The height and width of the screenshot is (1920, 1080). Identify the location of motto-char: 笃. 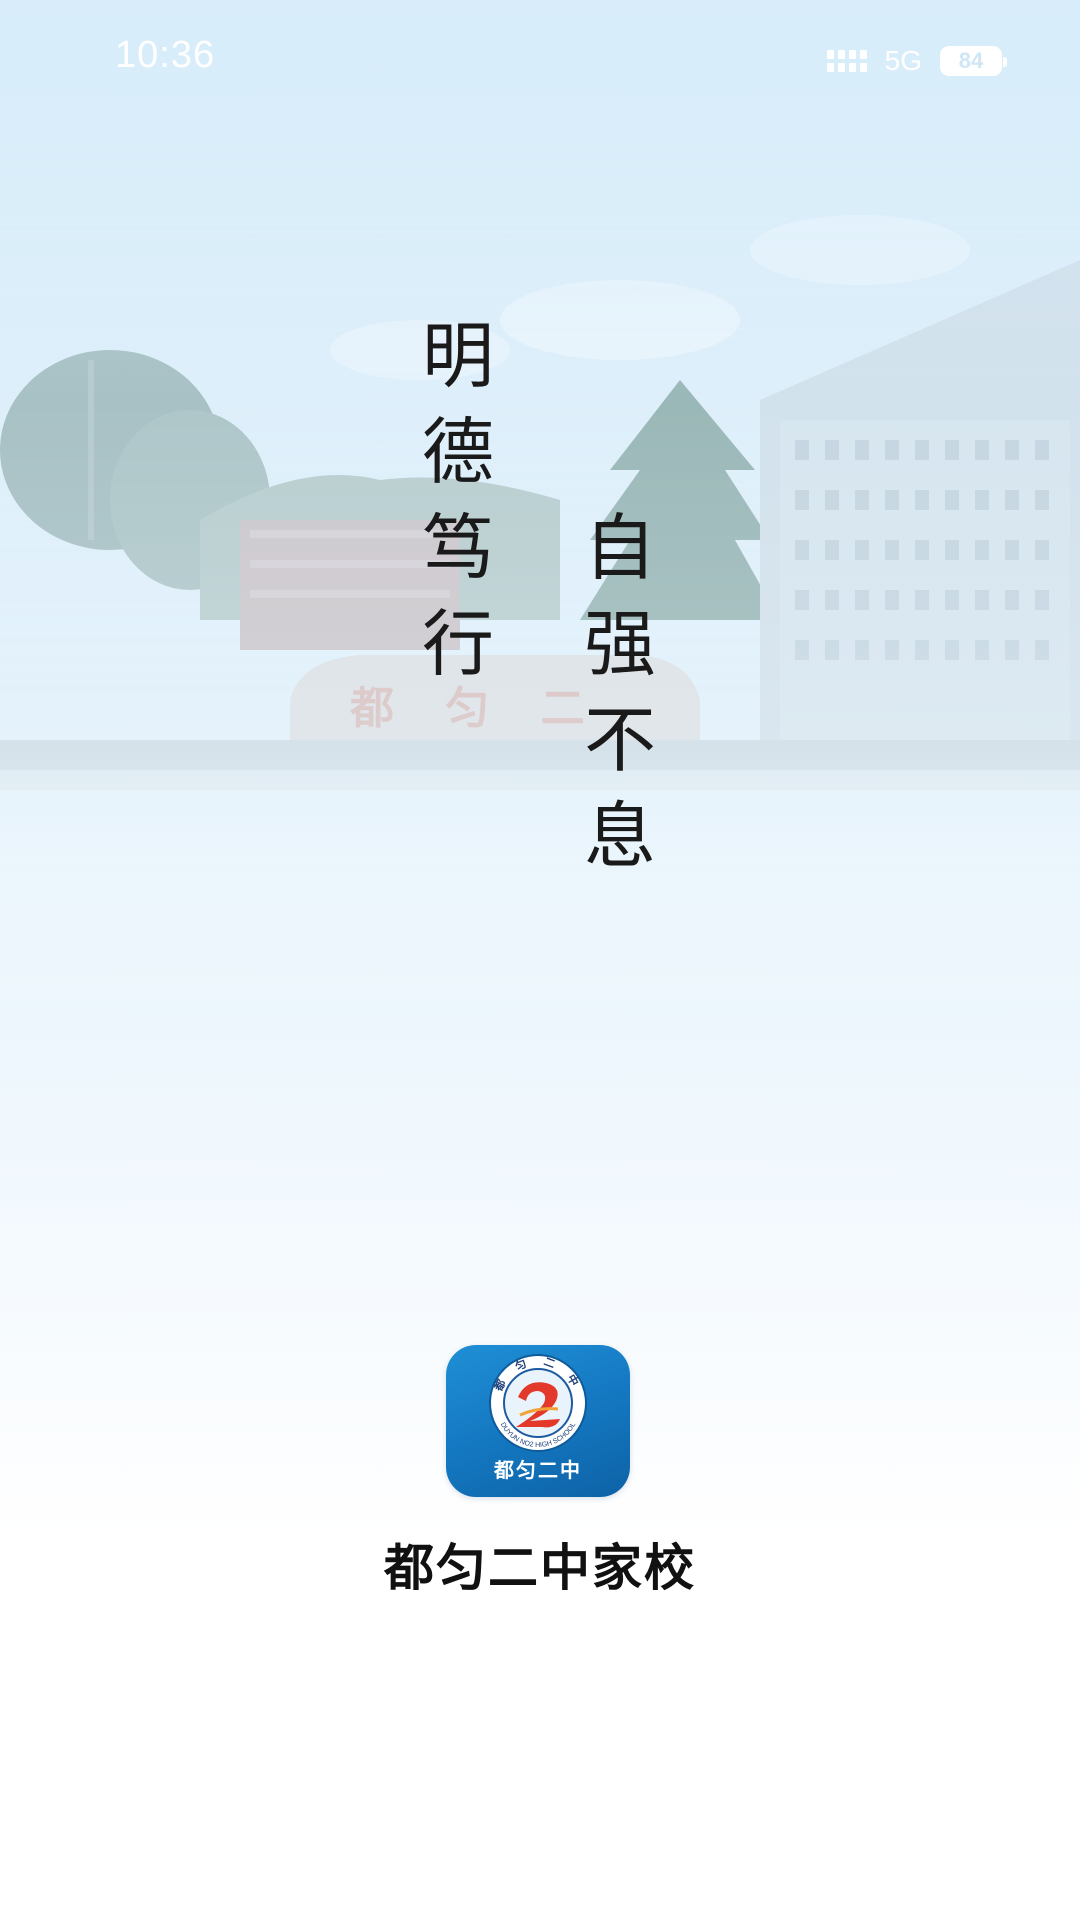
(457, 548).